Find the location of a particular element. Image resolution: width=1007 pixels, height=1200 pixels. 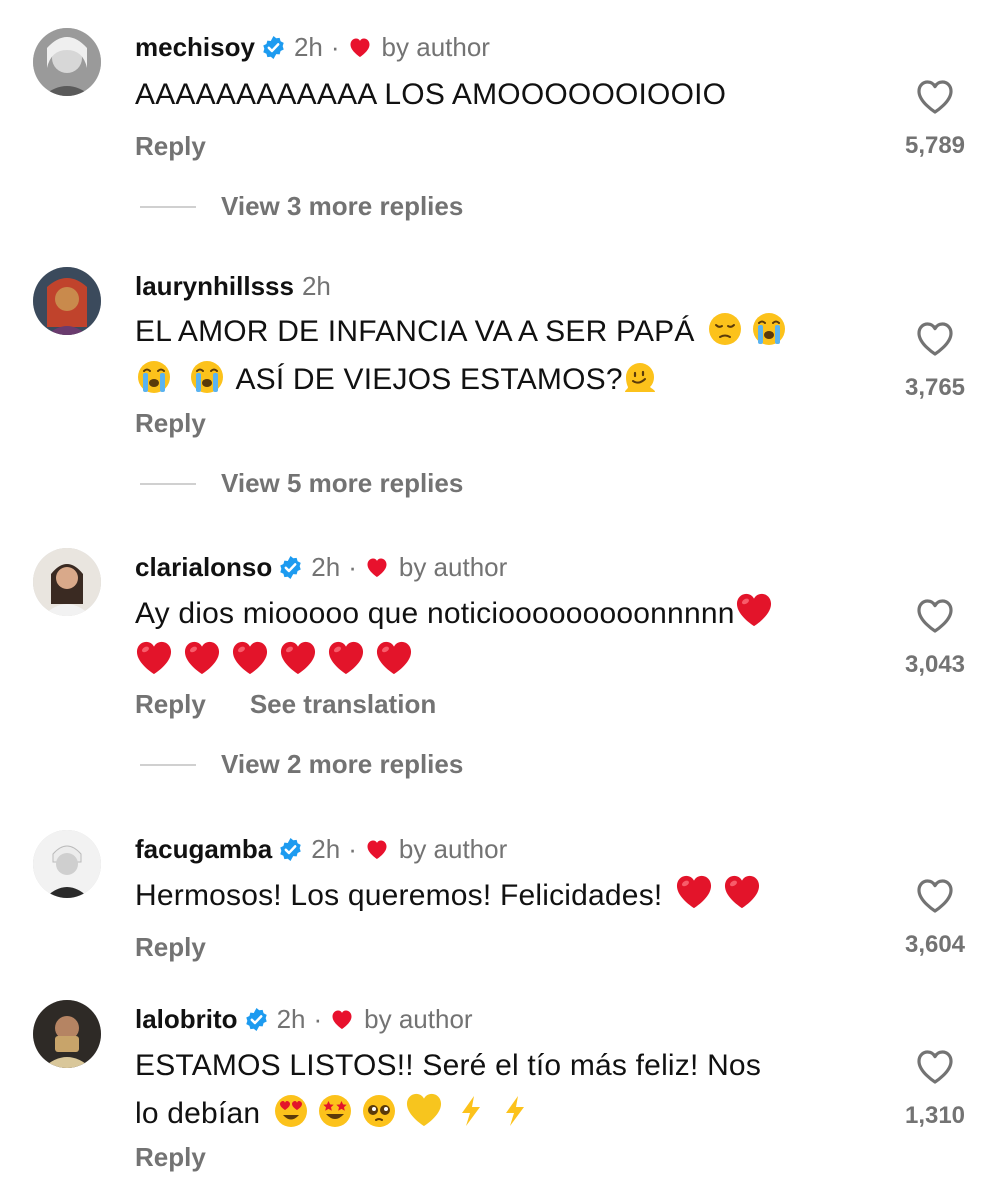

comment-text: Hermosos! Los queremos! Felicidades! is located at coordinates (500, 896).